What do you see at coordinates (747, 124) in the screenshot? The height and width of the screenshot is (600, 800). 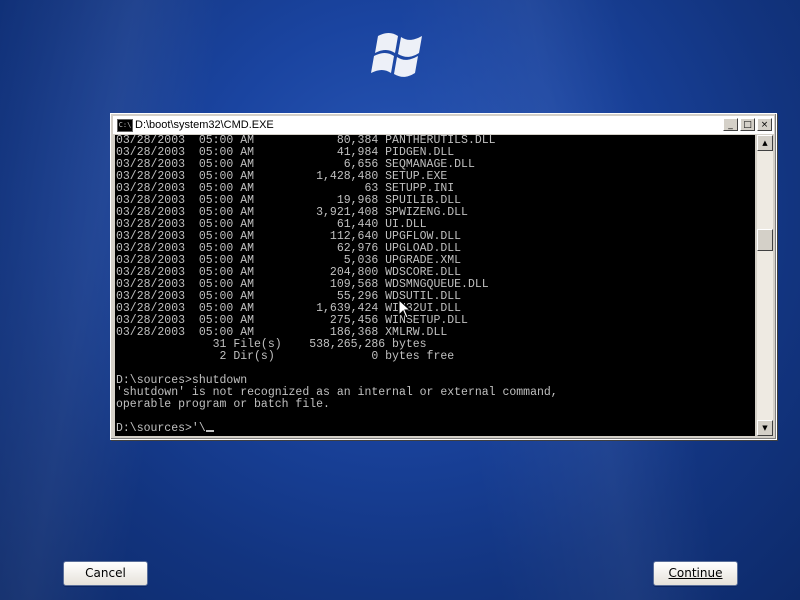 I see `maximize-button: □` at bounding box center [747, 124].